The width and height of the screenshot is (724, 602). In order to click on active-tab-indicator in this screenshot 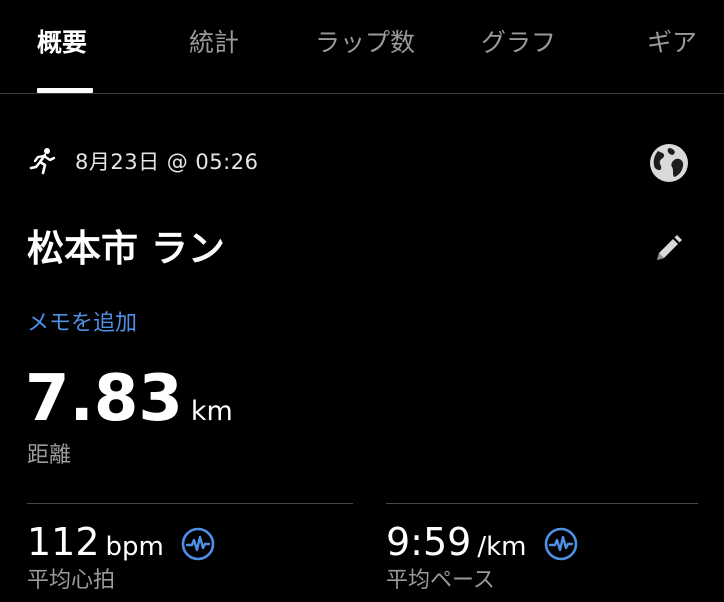, I will do `click(65, 90)`.